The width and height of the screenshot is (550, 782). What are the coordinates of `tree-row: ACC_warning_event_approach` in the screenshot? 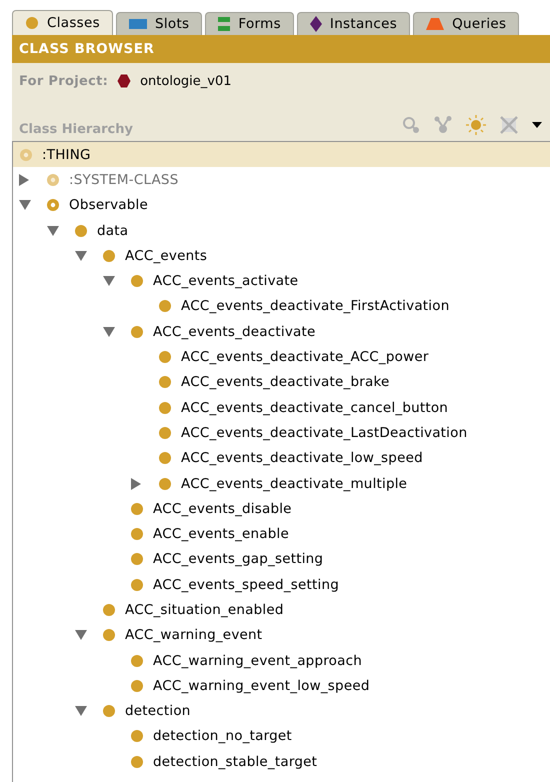 It's located at (281, 661).